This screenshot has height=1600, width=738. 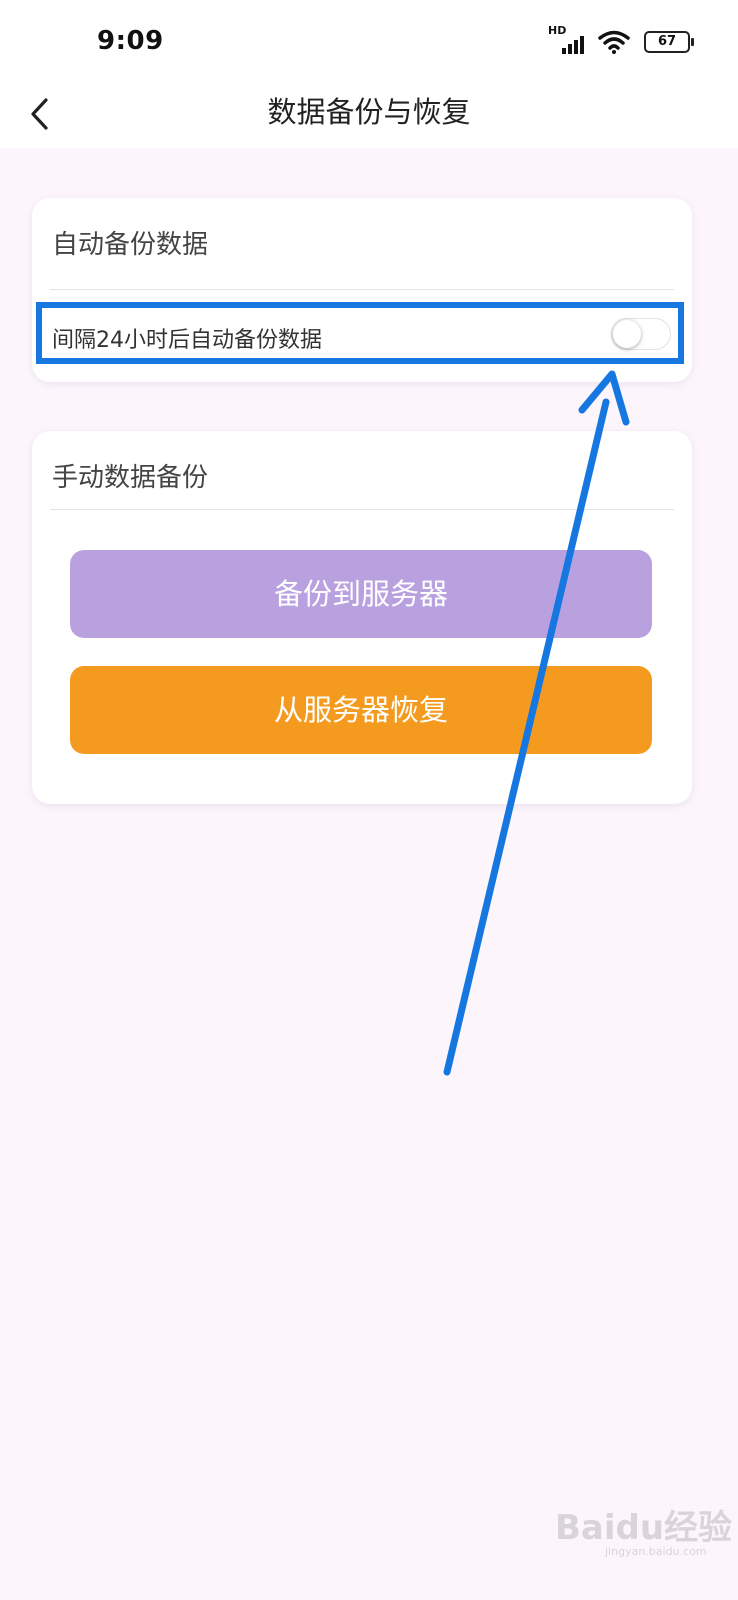 What do you see at coordinates (669, 42) in the screenshot?
I see `battery-icon: 67` at bounding box center [669, 42].